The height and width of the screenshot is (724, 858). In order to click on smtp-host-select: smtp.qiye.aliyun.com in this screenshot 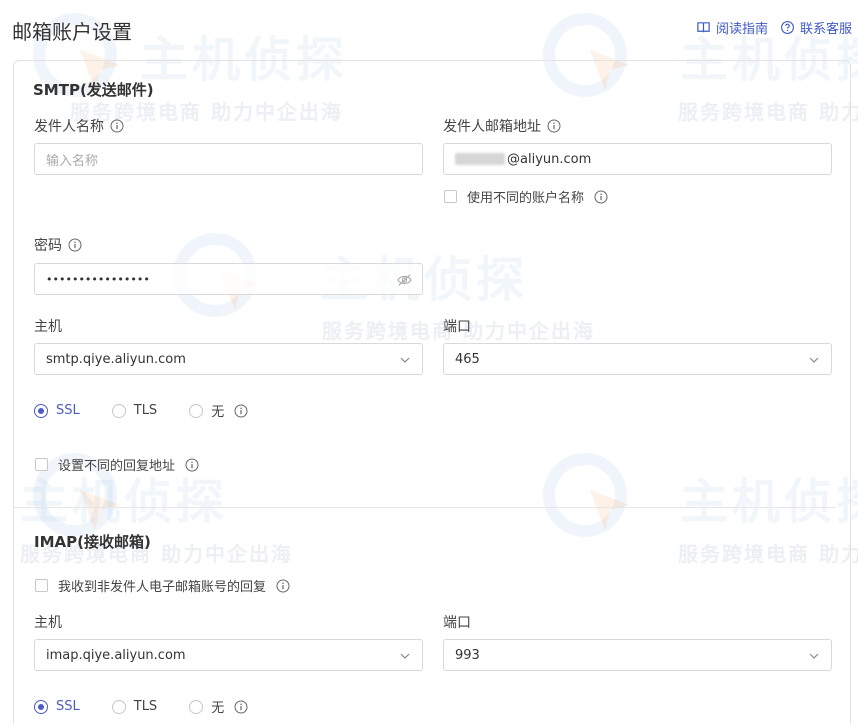, I will do `click(228, 359)`.